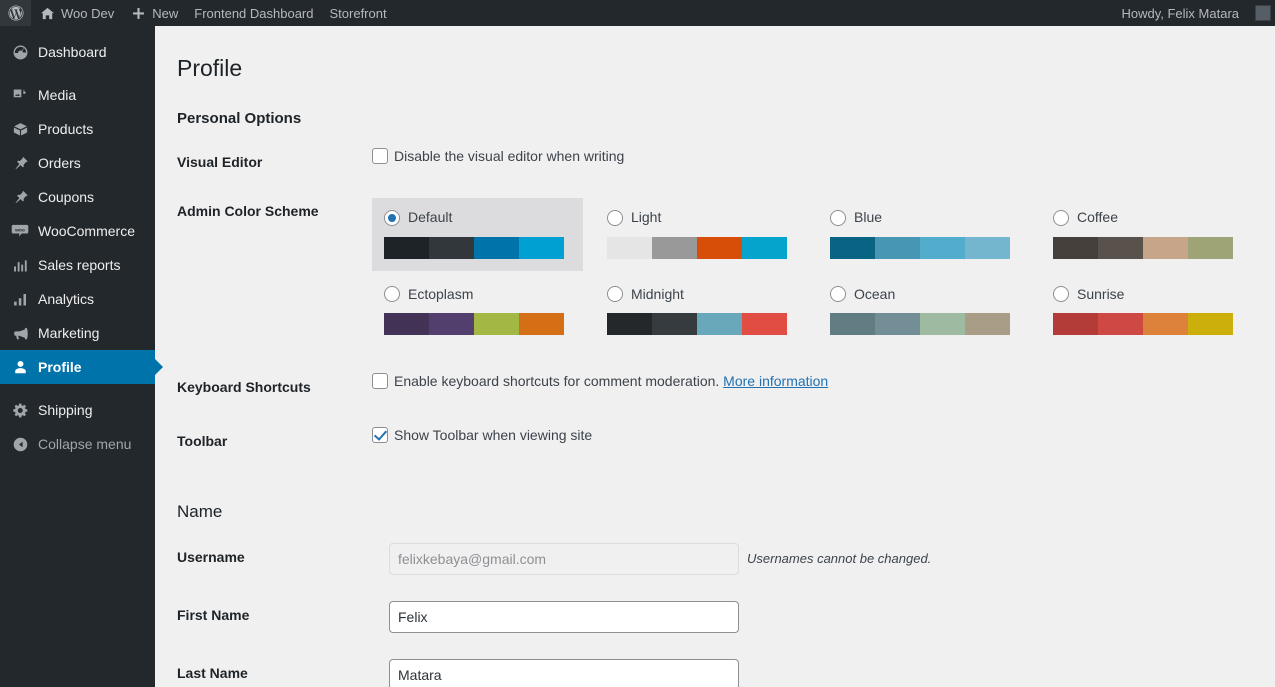 This screenshot has width=1275, height=687. I want to click on toolbar-checkbox, so click(380, 435).